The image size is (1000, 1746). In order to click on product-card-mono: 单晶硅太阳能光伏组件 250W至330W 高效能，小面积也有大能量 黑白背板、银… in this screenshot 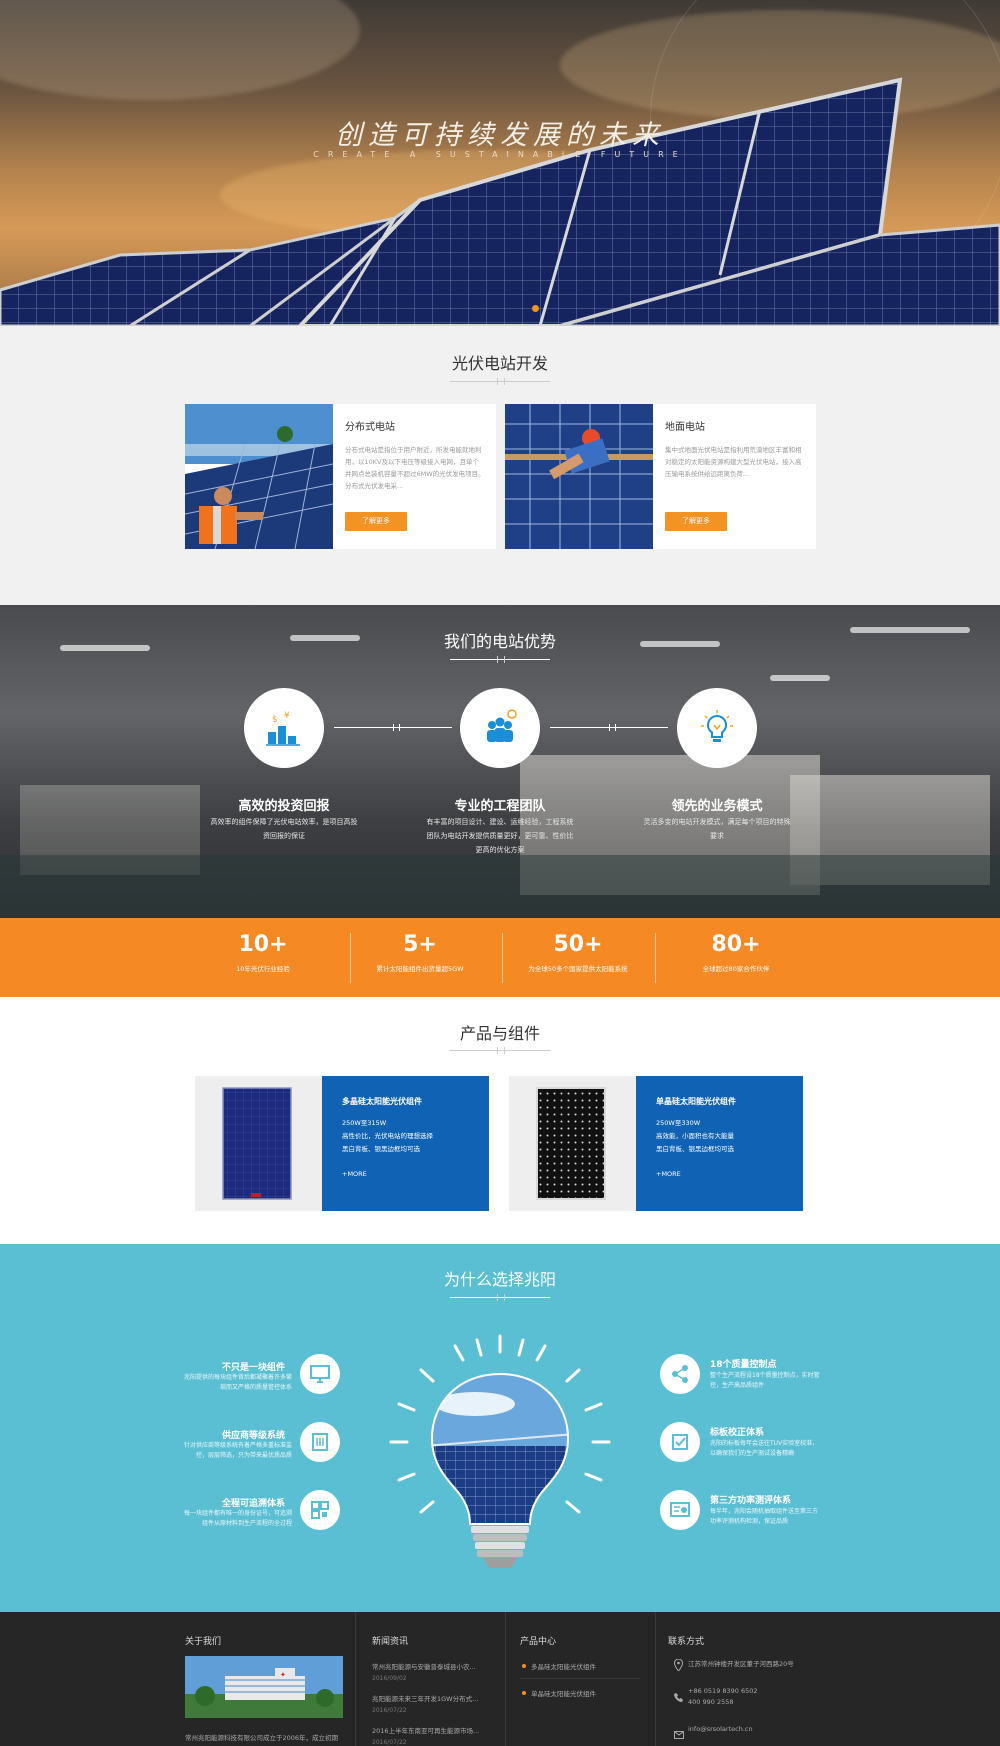, I will do `click(656, 1143)`.